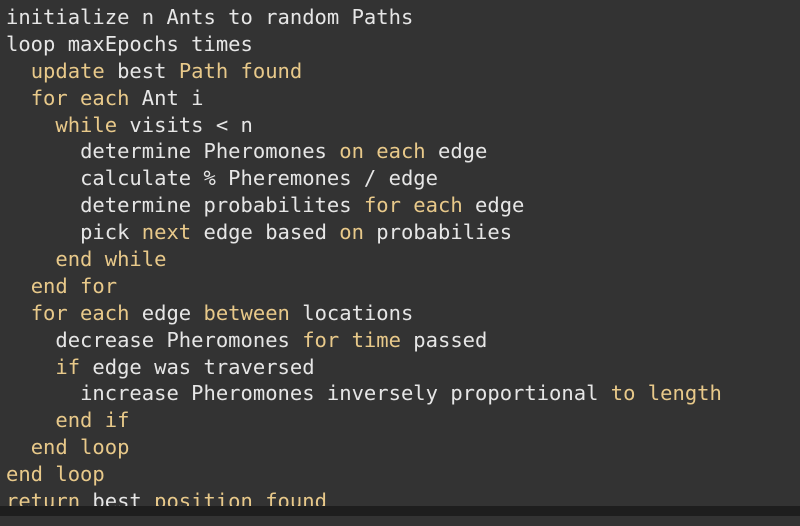 This screenshot has width=800, height=526. Describe the element at coordinates (111, 259) in the screenshot. I see `code-keyword: end while` at that location.